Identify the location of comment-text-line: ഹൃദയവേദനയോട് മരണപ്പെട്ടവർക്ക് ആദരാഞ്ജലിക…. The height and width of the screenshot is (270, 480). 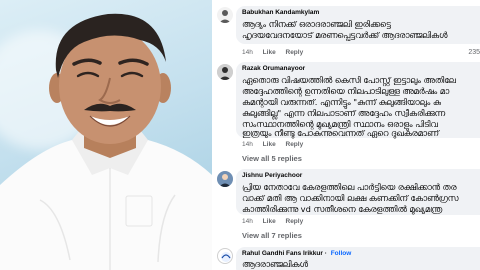
(345, 35).